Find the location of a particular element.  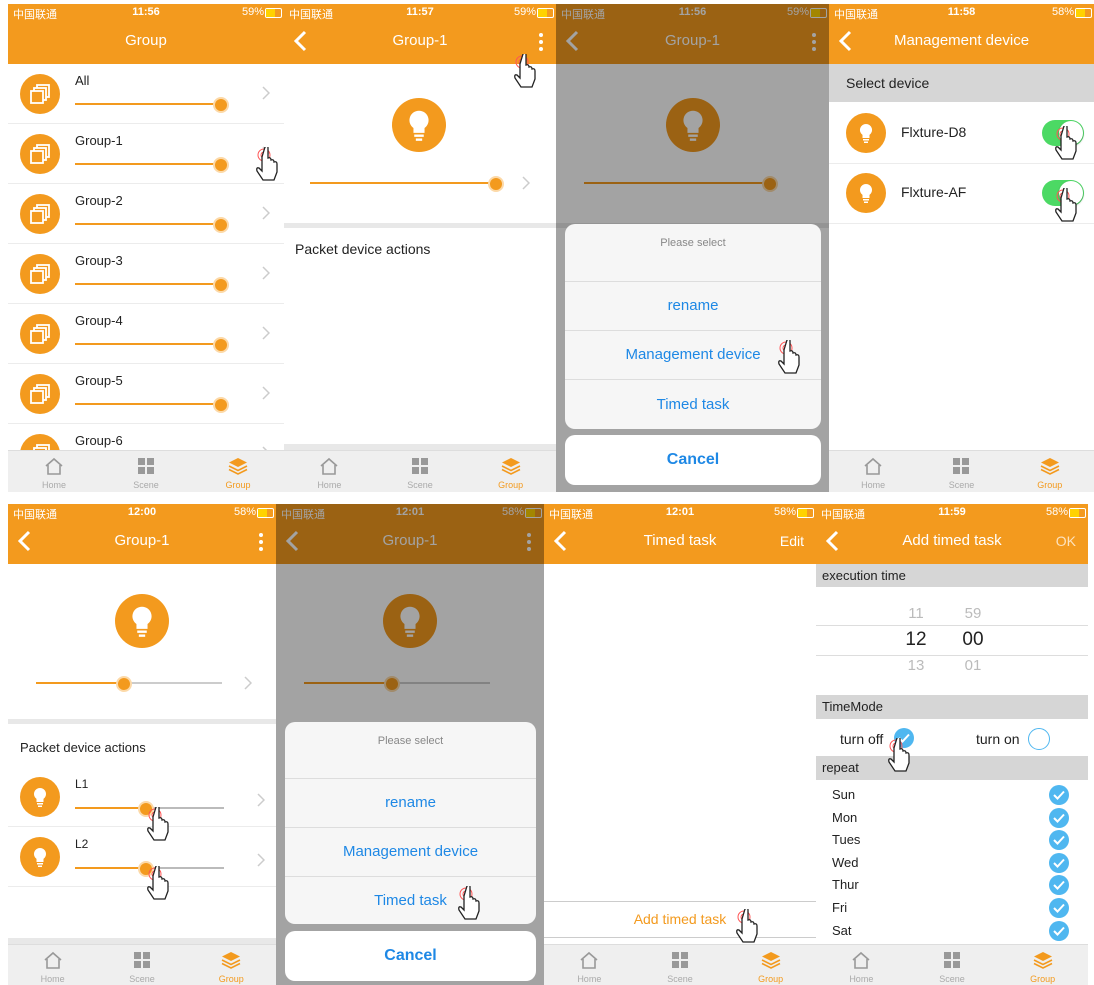

group-row: Group-6 is located at coordinates (146, 437).